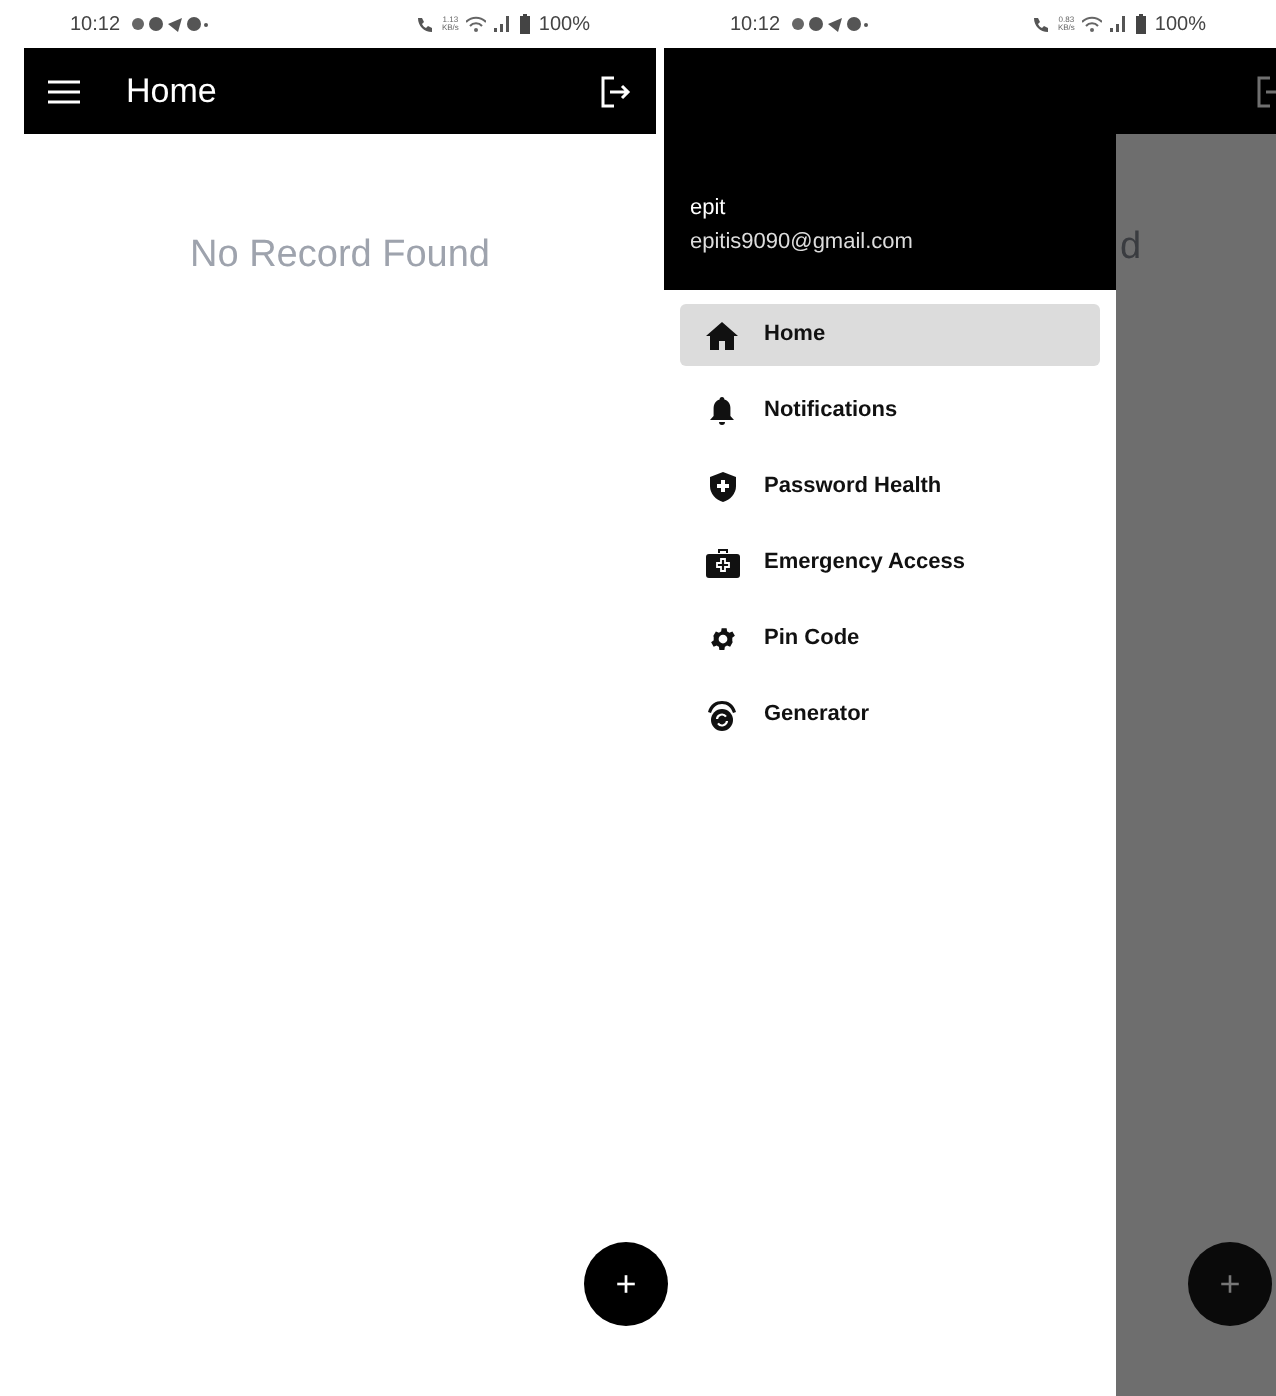 This screenshot has height=1396, width=1276. I want to click on drawer-item: Password Health, so click(890, 487).